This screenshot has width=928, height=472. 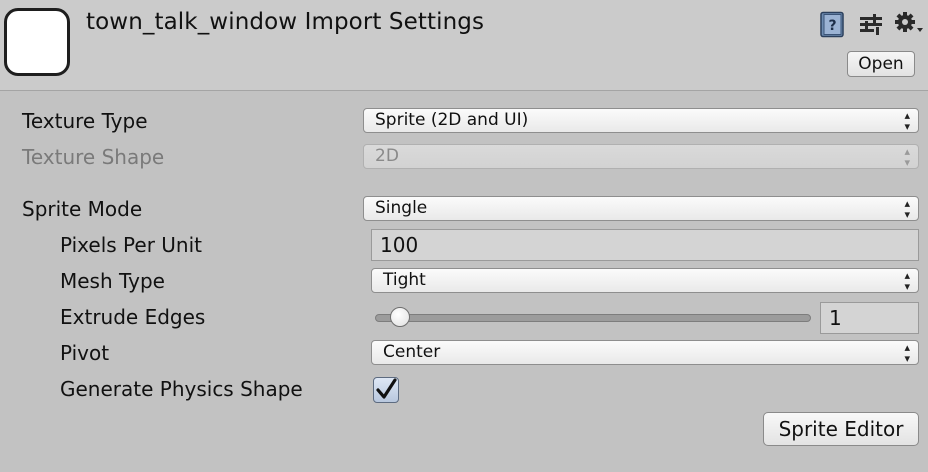 I want to click on gear-menu-icon, so click(x=909, y=26).